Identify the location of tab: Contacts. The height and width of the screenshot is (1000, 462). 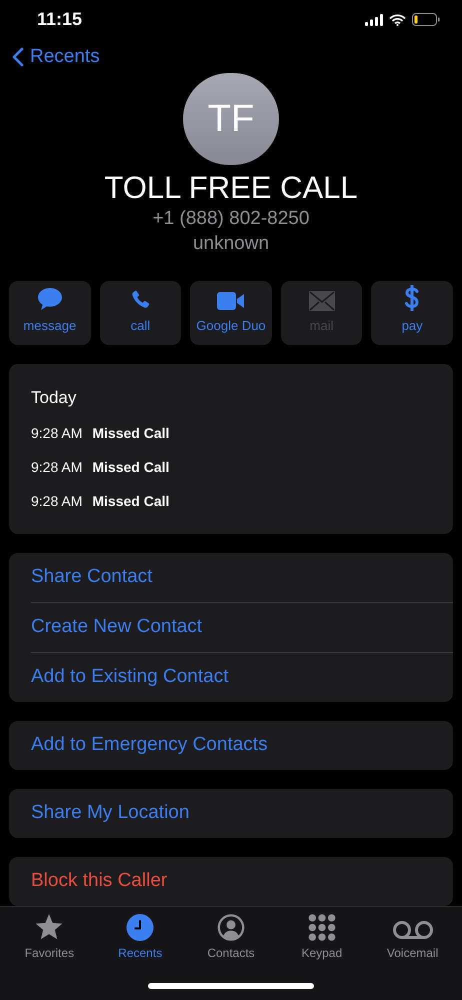
(231, 938).